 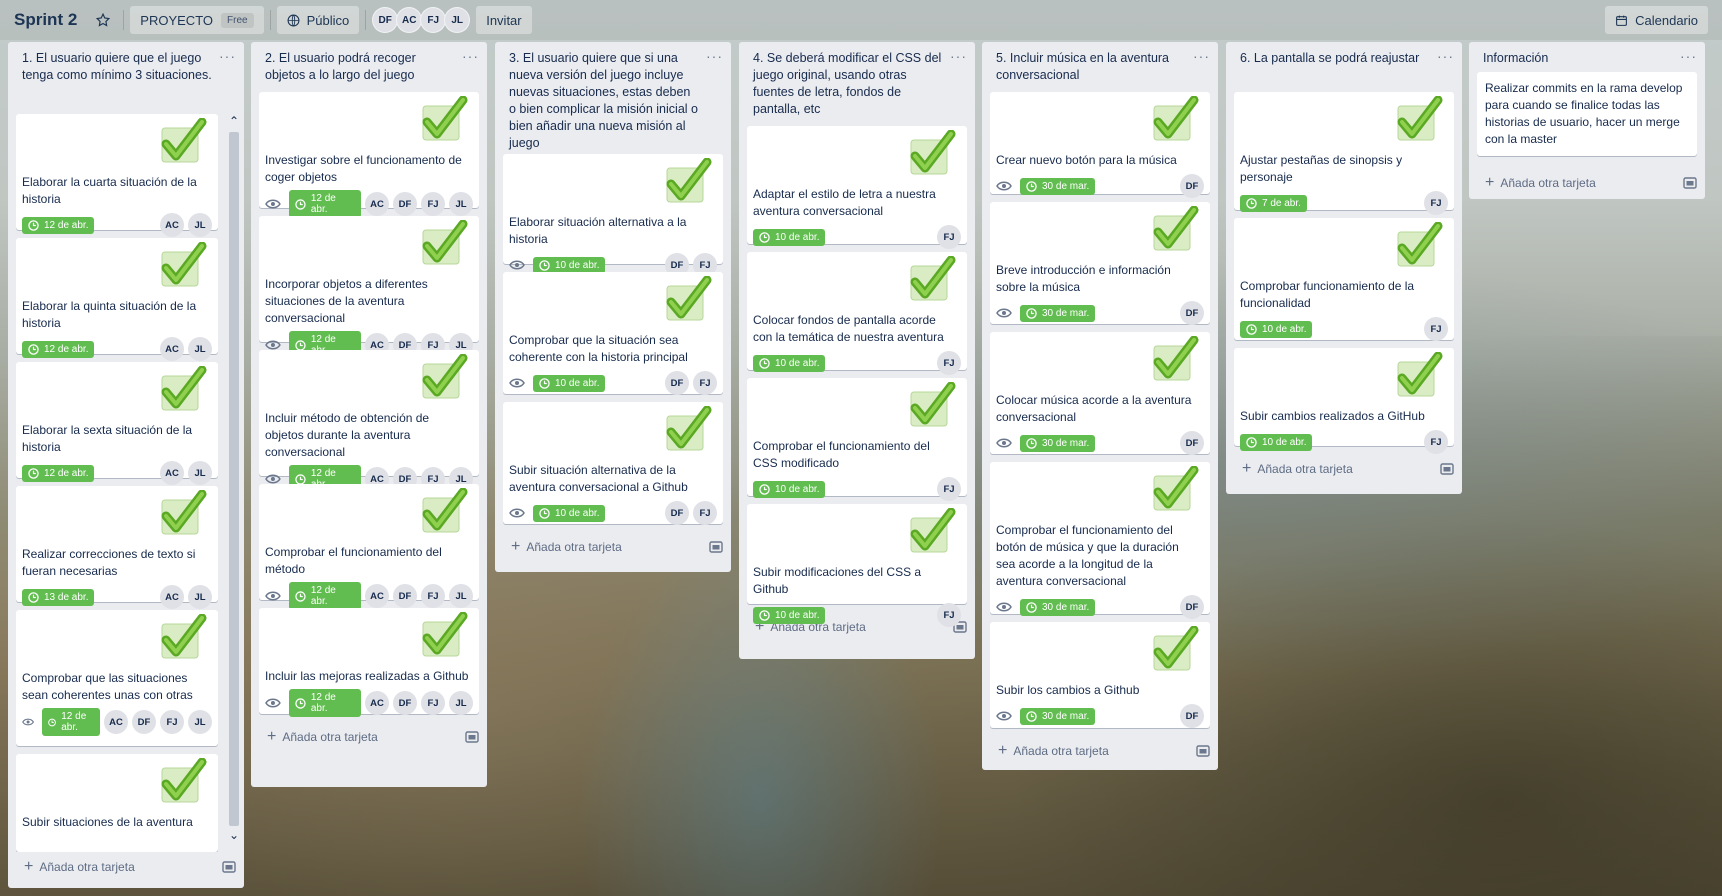 I want to click on list-title: 6. La pantalla se podrá reajustar, so click(x=1335, y=58).